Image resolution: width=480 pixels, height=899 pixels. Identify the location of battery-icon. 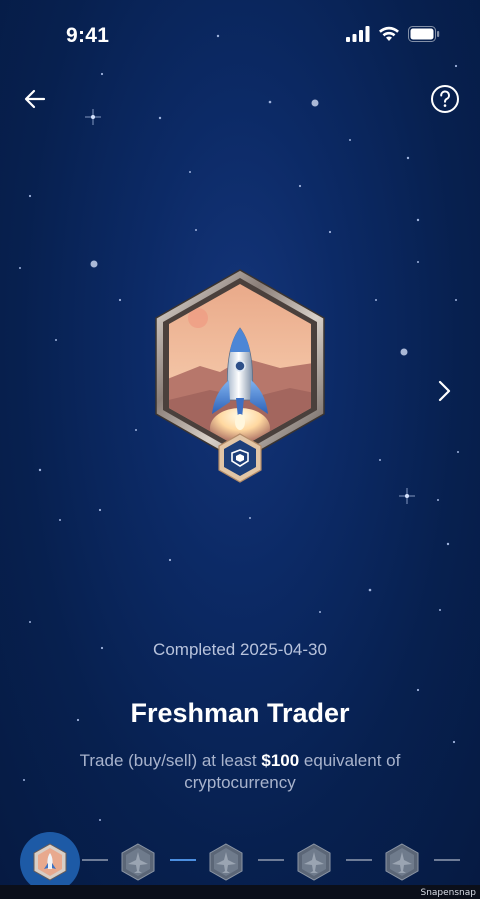
(424, 34).